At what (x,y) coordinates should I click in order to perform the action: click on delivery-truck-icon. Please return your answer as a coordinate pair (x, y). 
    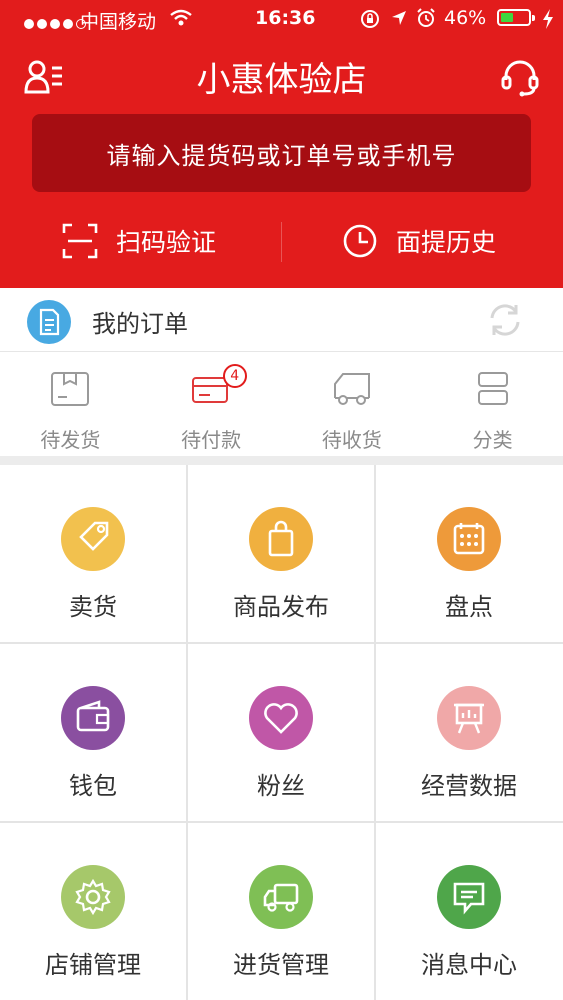
    Looking at the image, I should click on (281, 897).